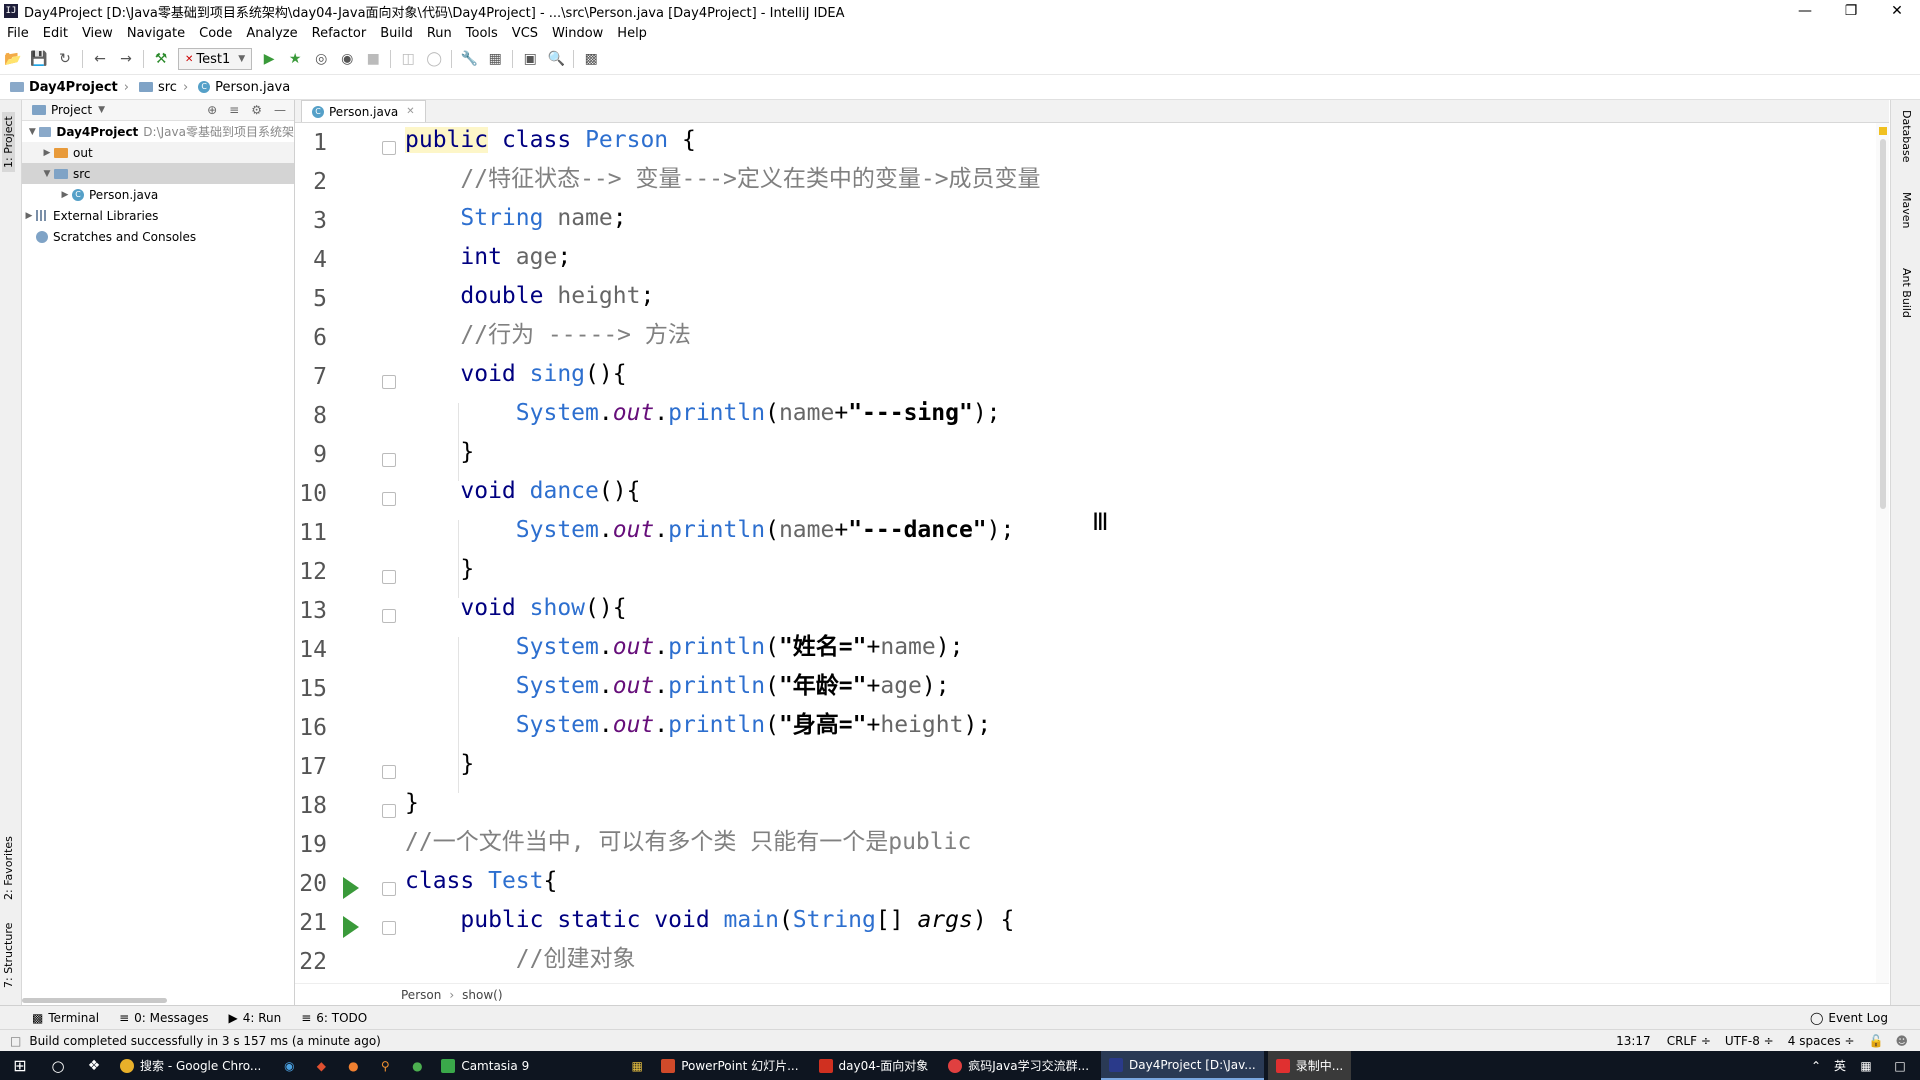 The width and height of the screenshot is (1920, 1080). I want to click on search-icon: ○, so click(58, 1066).